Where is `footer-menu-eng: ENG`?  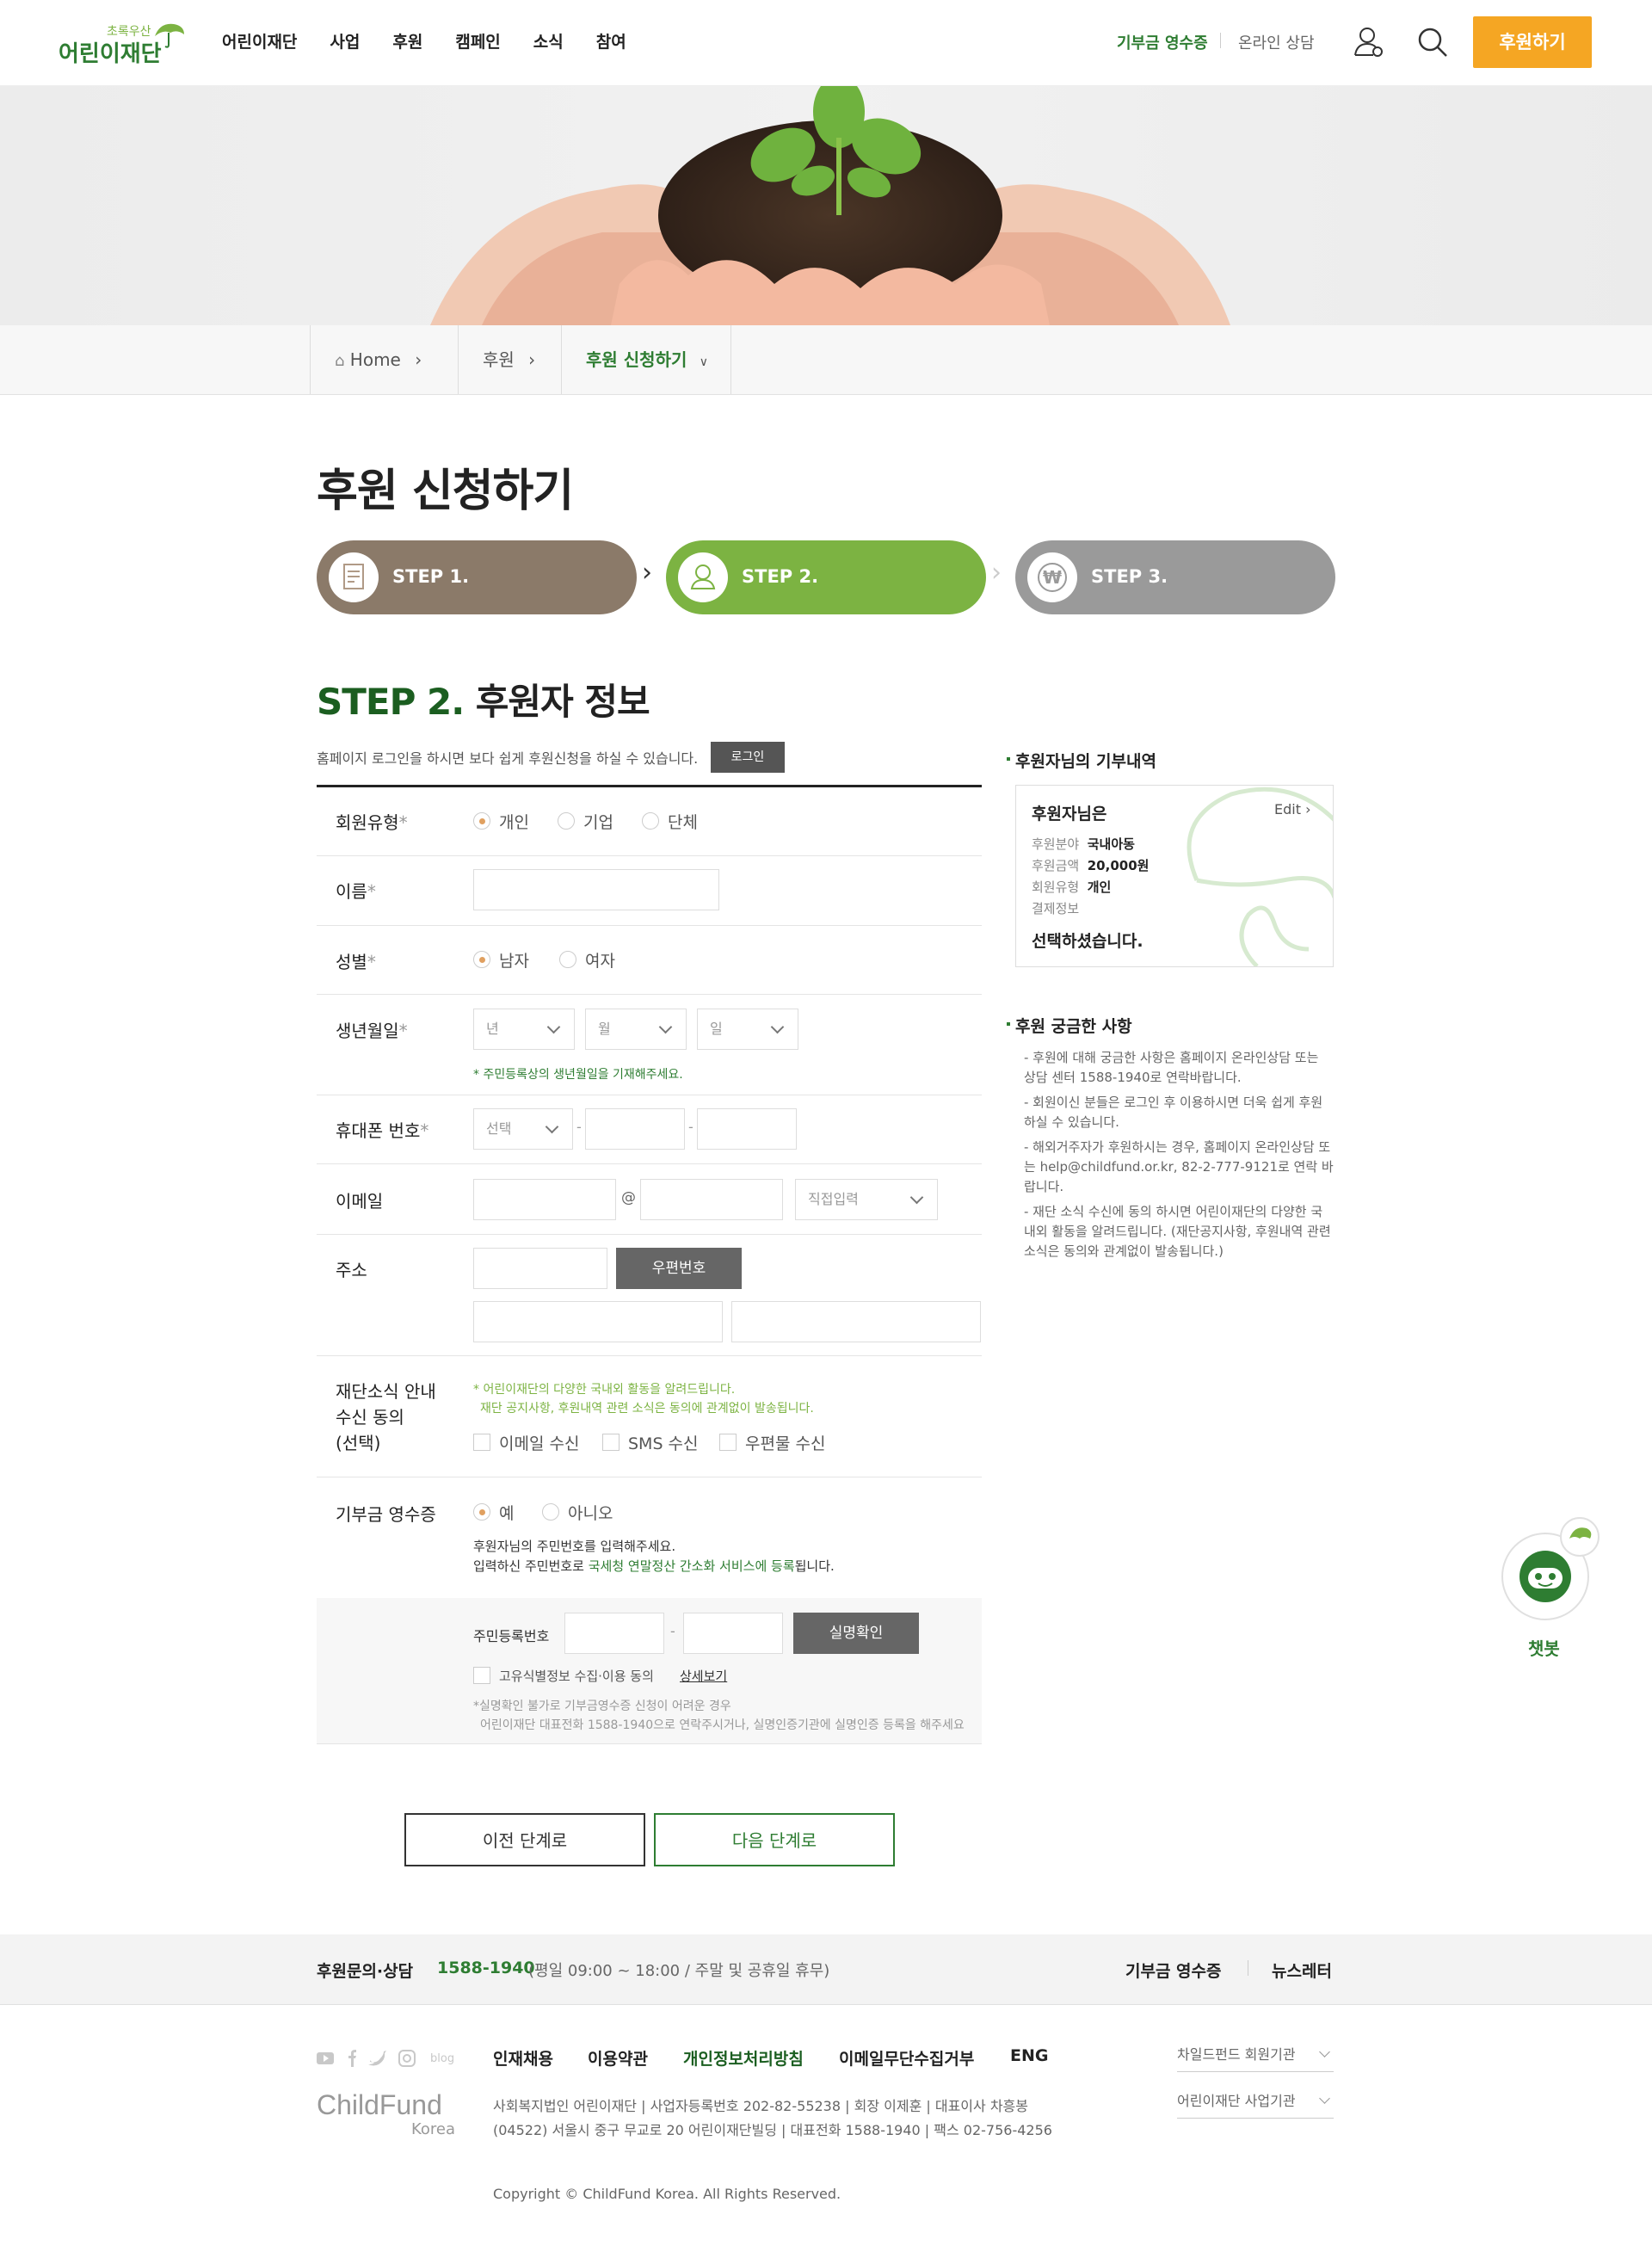 footer-menu-eng: ENG is located at coordinates (1029, 2055).